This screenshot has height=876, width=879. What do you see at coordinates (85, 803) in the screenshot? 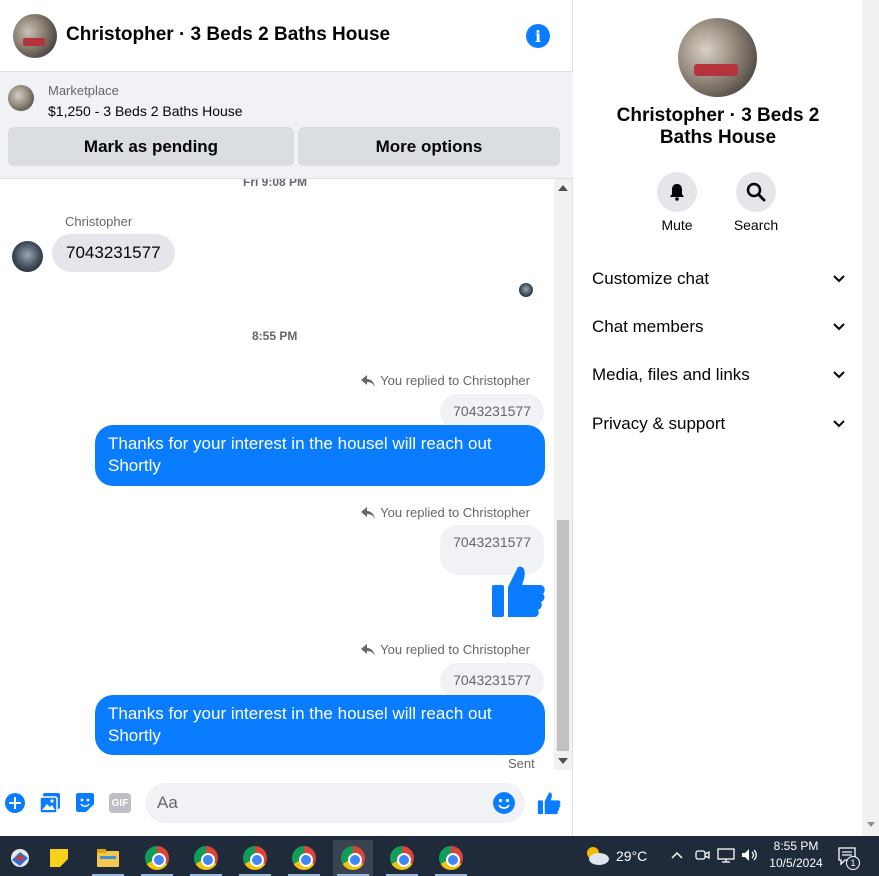
I see `sticker-icon` at bounding box center [85, 803].